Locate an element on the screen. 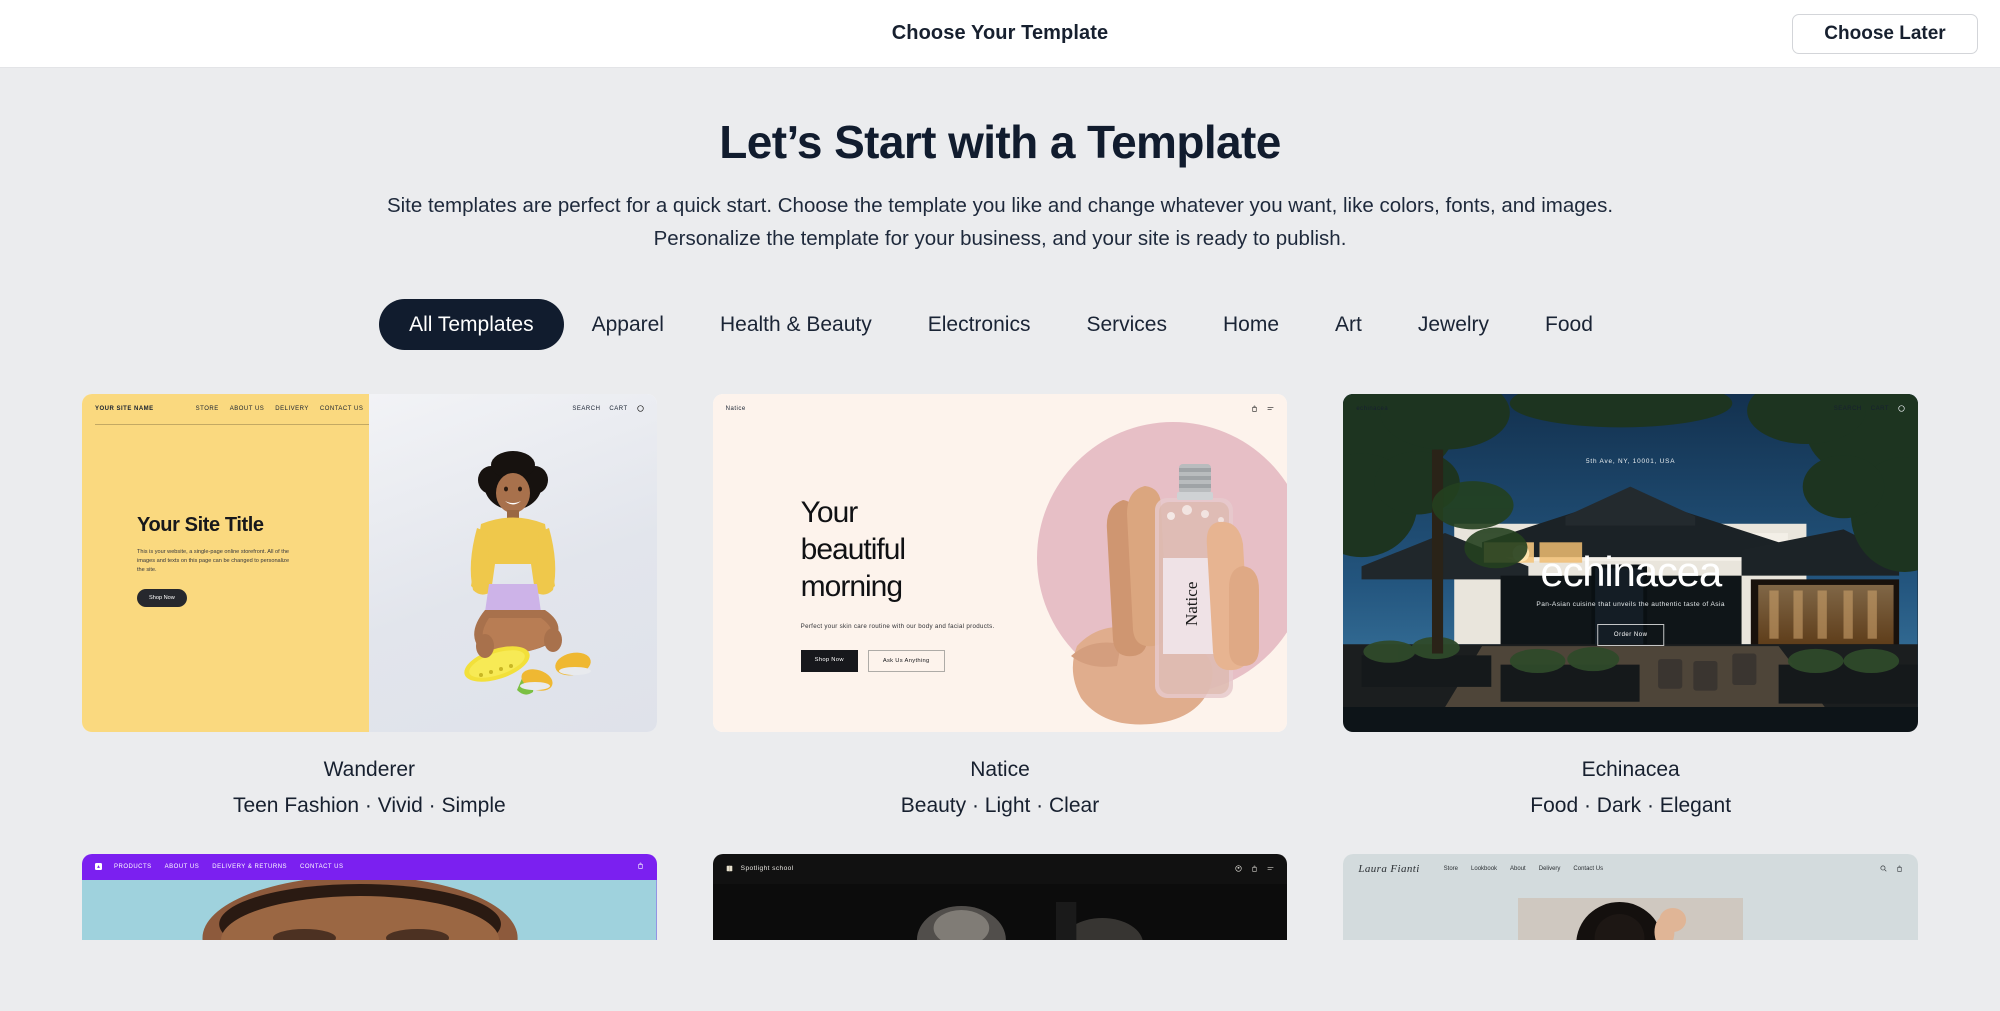 The image size is (2000, 1011). echinacea-order-now-button: Order Now is located at coordinates (1630, 634).